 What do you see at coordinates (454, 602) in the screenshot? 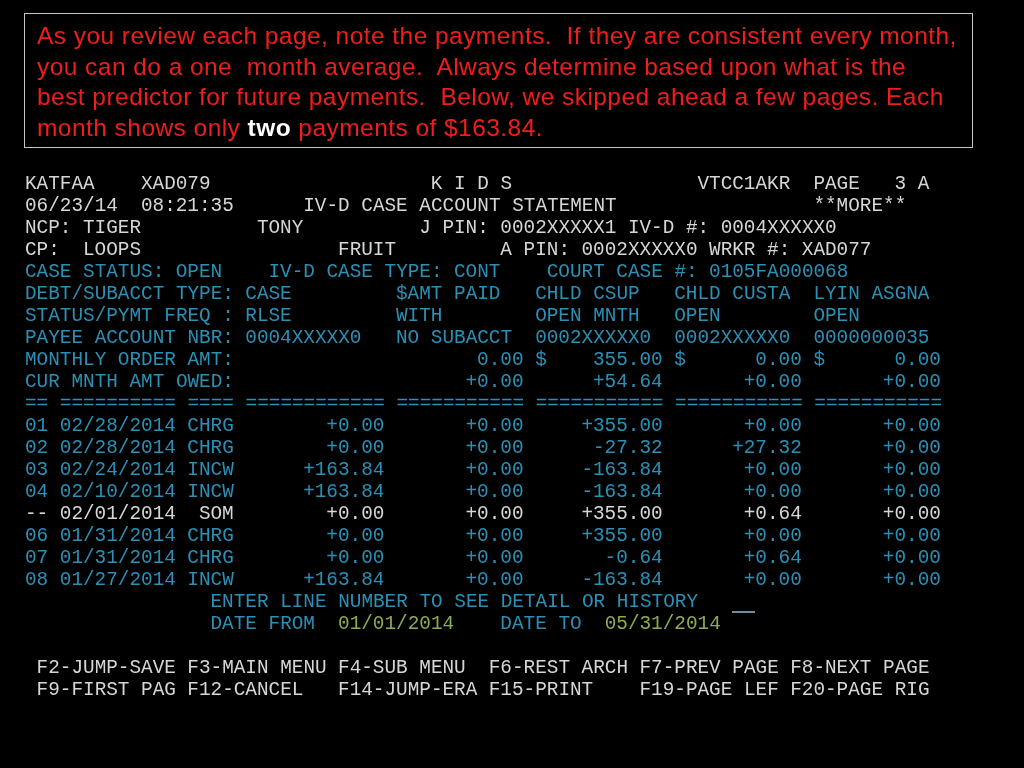
I see `prompt-text: ENTER LINE NUMBER TO SEE DETAIL OR HISTORY` at bounding box center [454, 602].